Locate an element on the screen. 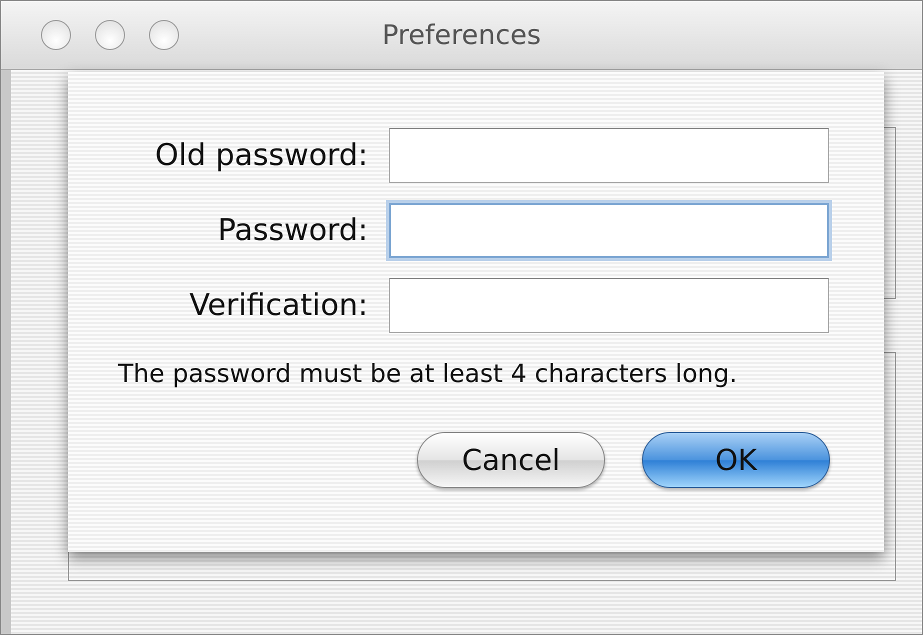  zoom-button is located at coordinates (164, 35).